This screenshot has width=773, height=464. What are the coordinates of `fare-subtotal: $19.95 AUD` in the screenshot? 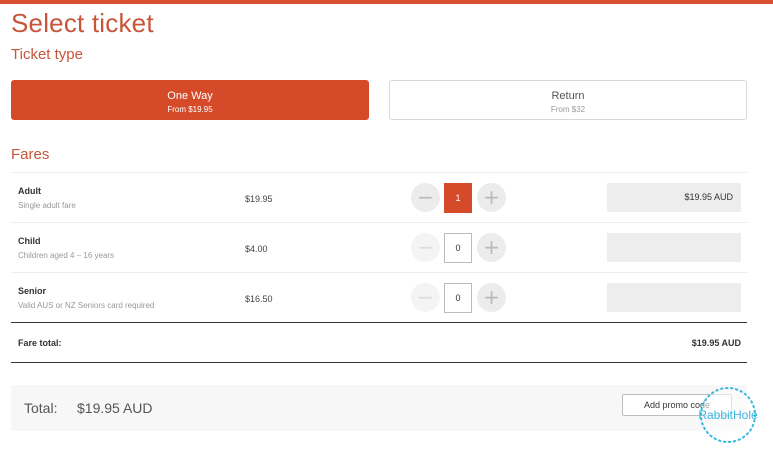 It's located at (674, 197).